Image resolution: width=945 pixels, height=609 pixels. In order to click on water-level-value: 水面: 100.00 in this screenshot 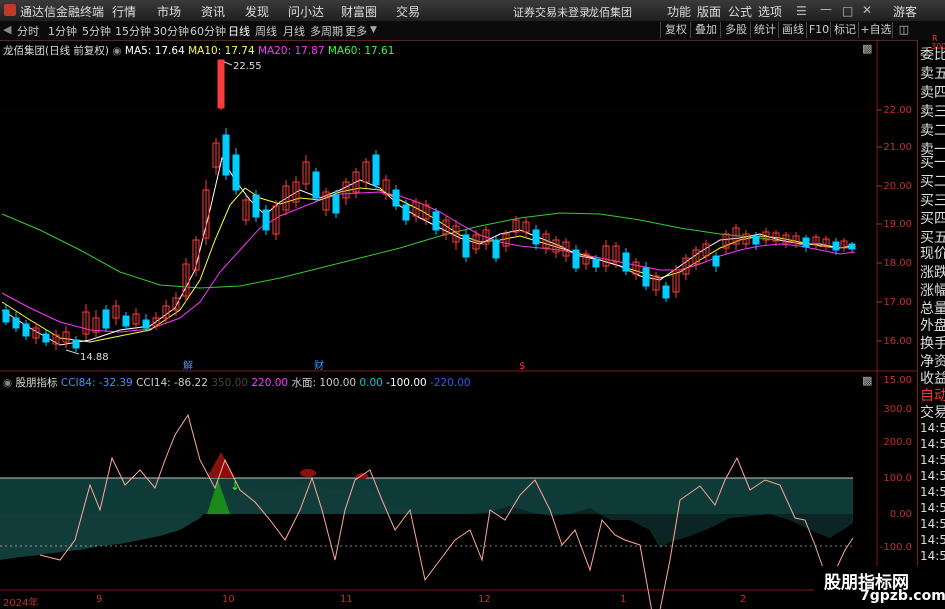, I will do `click(324, 383)`.